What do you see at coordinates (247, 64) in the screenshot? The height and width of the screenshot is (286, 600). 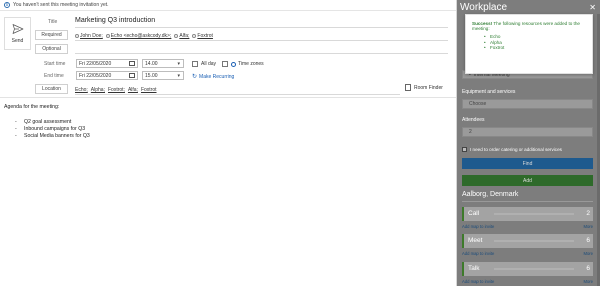 I see `time-zones-toggle: Time zones` at bounding box center [247, 64].